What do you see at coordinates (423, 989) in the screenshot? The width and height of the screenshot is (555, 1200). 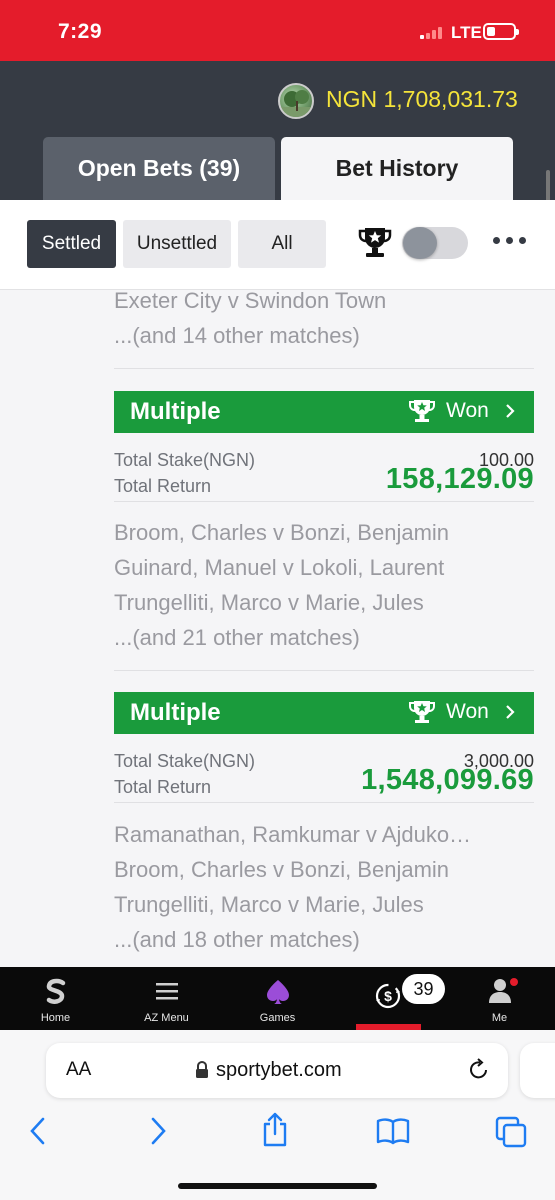 I see `open-bets-count-badge: 39` at bounding box center [423, 989].